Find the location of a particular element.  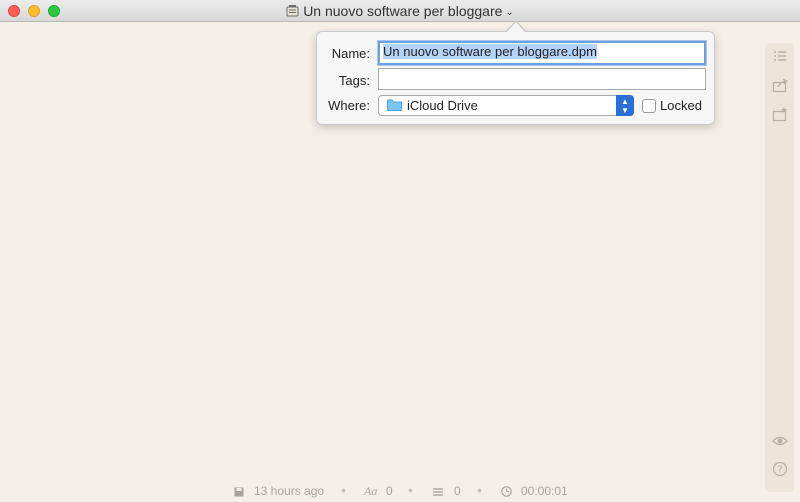

window-title: Un nuovo software per bloggare ⌄ is located at coordinates (400, 11).